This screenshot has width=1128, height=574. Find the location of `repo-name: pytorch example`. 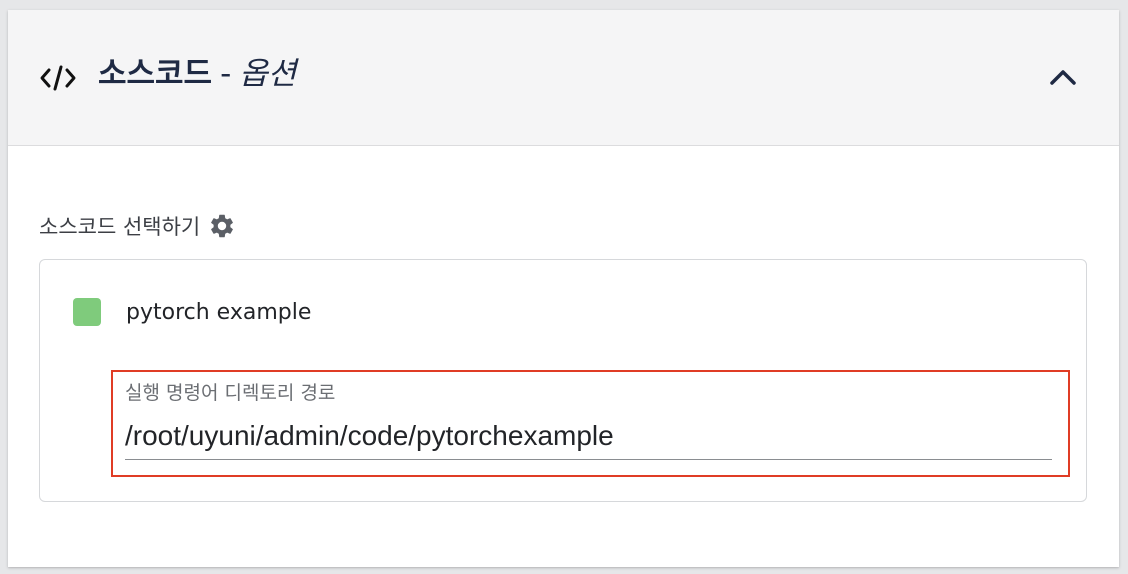

repo-name: pytorch example is located at coordinates (219, 312).